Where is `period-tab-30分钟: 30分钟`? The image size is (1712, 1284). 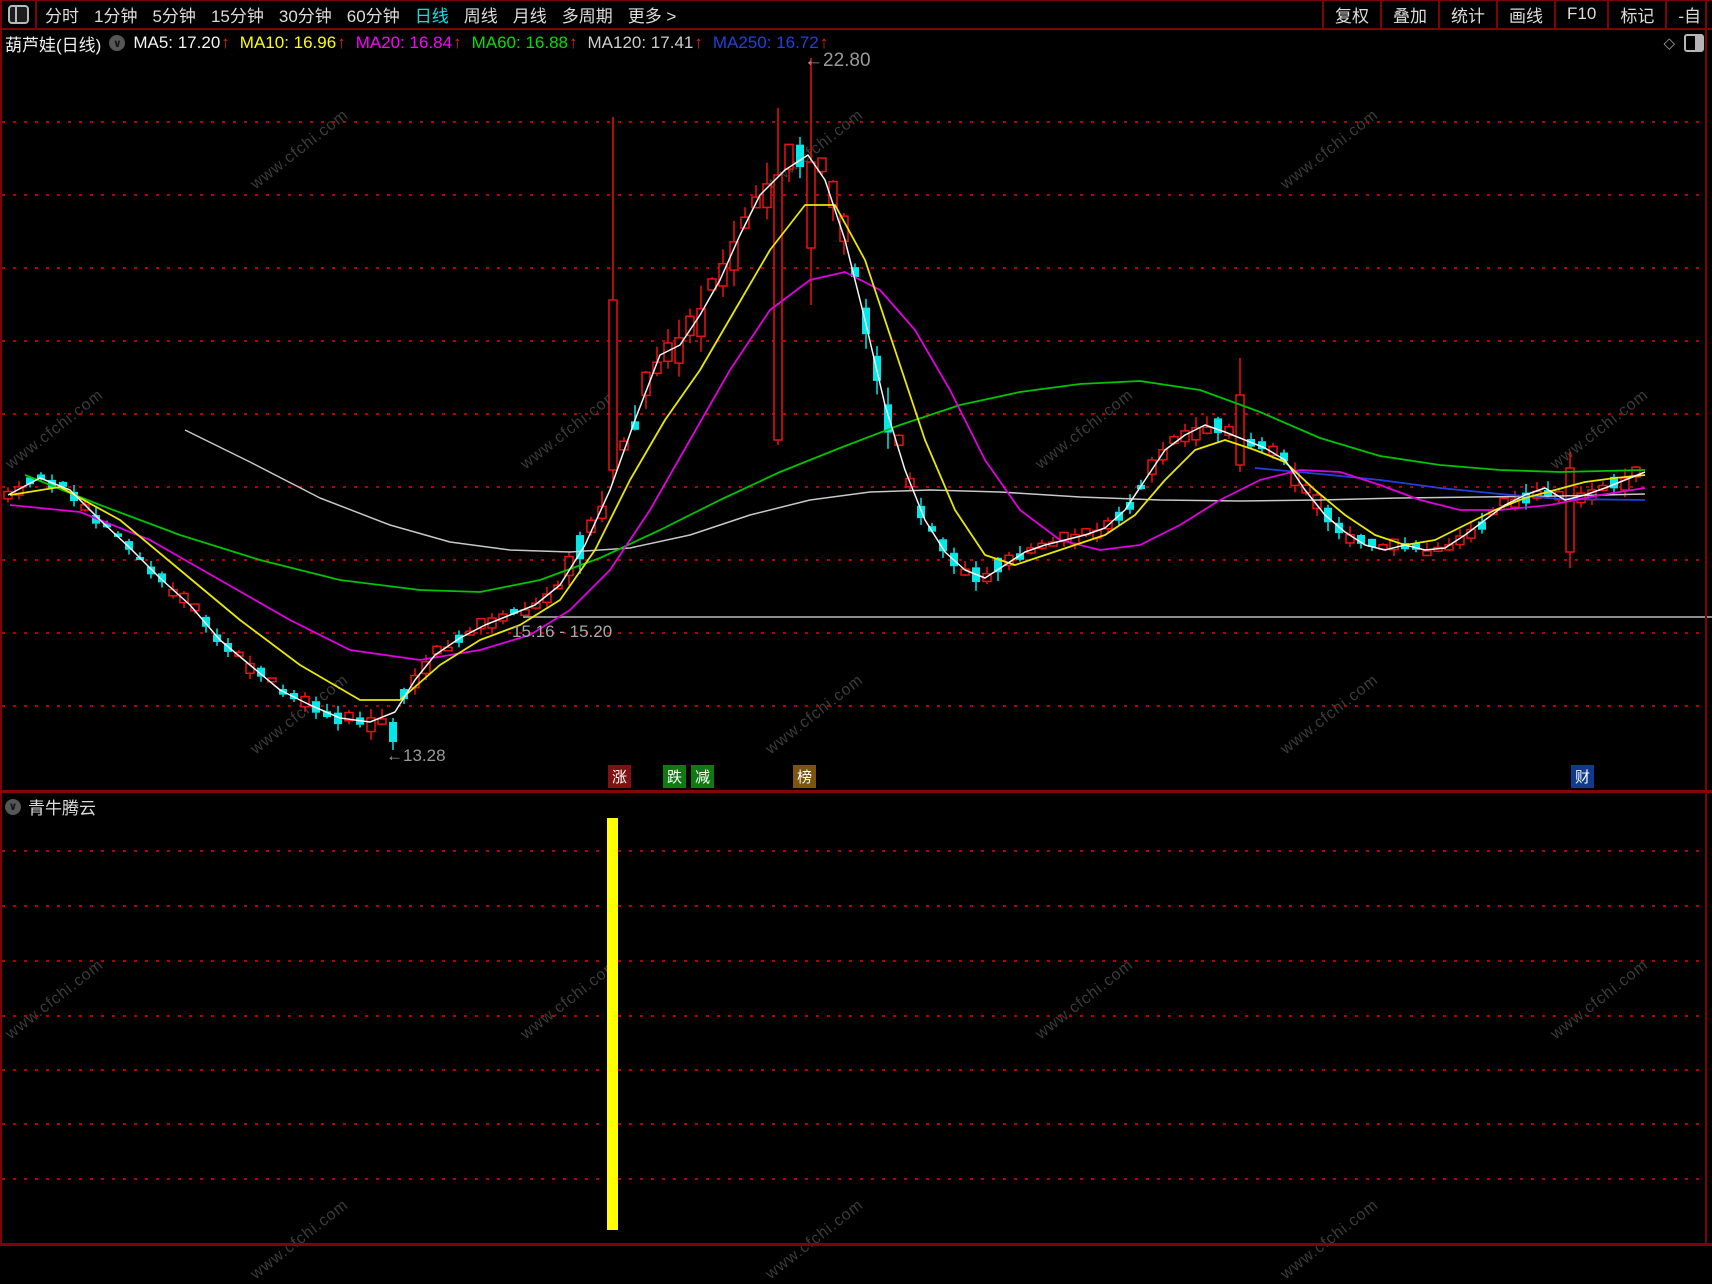 period-tab-30分钟: 30分钟 is located at coordinates (305, 14).